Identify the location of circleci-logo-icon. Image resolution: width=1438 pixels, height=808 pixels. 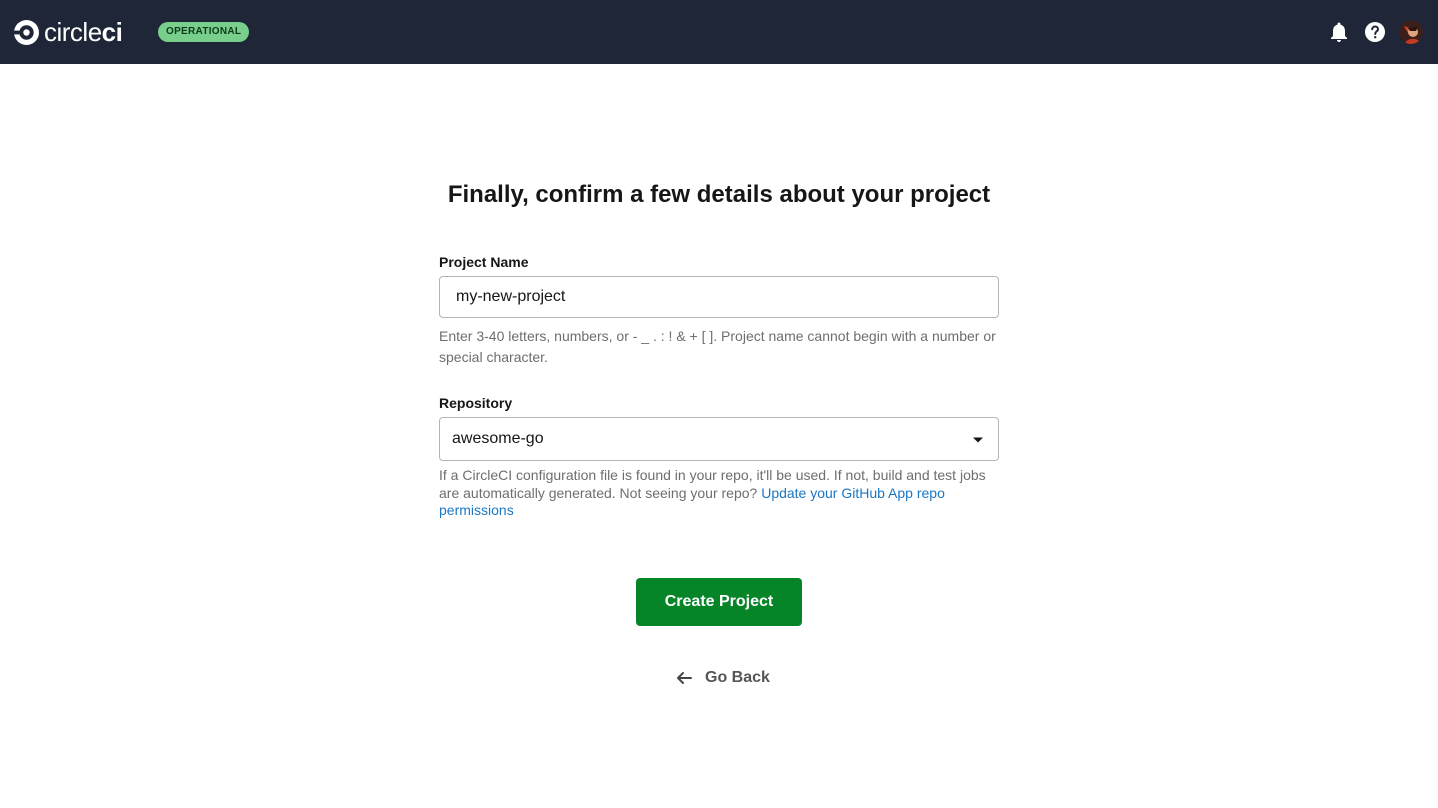
(26, 32).